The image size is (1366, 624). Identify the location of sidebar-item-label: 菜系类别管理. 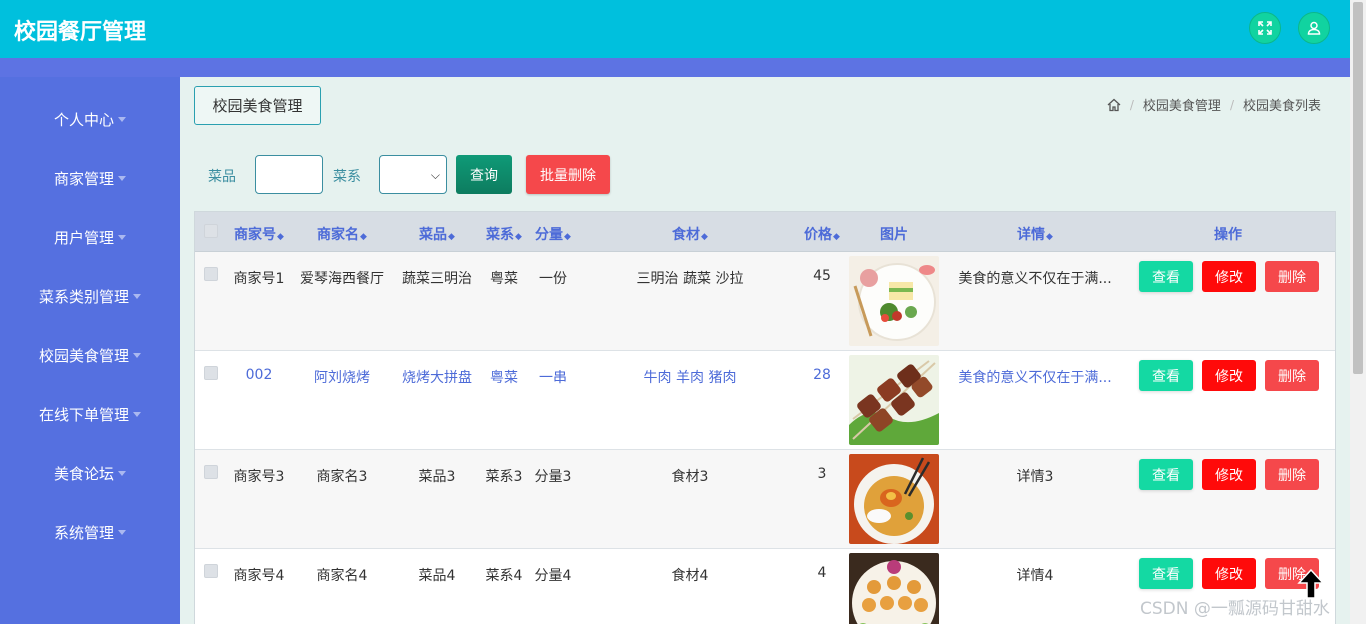
(83, 296).